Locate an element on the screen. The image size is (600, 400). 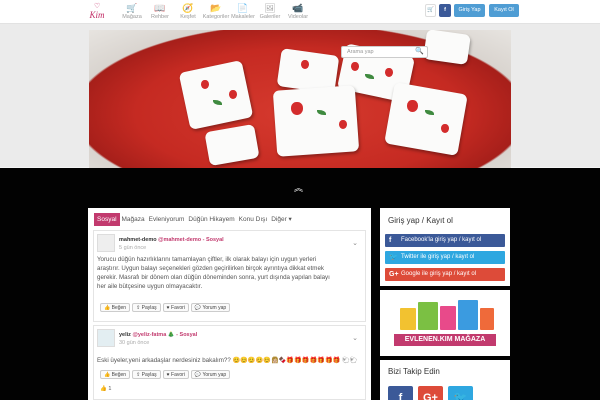
nav-label: Videolar is located at coordinates (298, 17).